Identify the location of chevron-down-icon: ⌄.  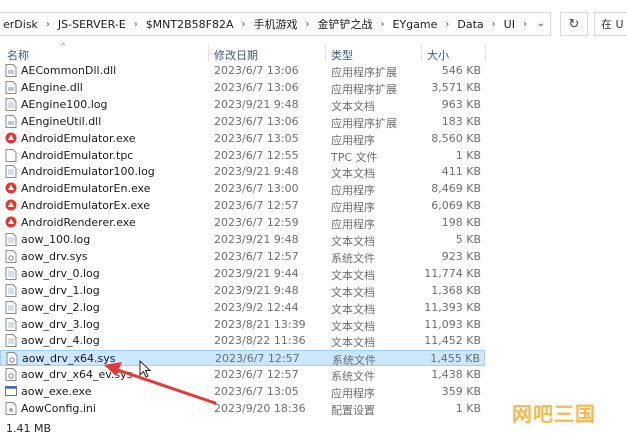
(541, 23).